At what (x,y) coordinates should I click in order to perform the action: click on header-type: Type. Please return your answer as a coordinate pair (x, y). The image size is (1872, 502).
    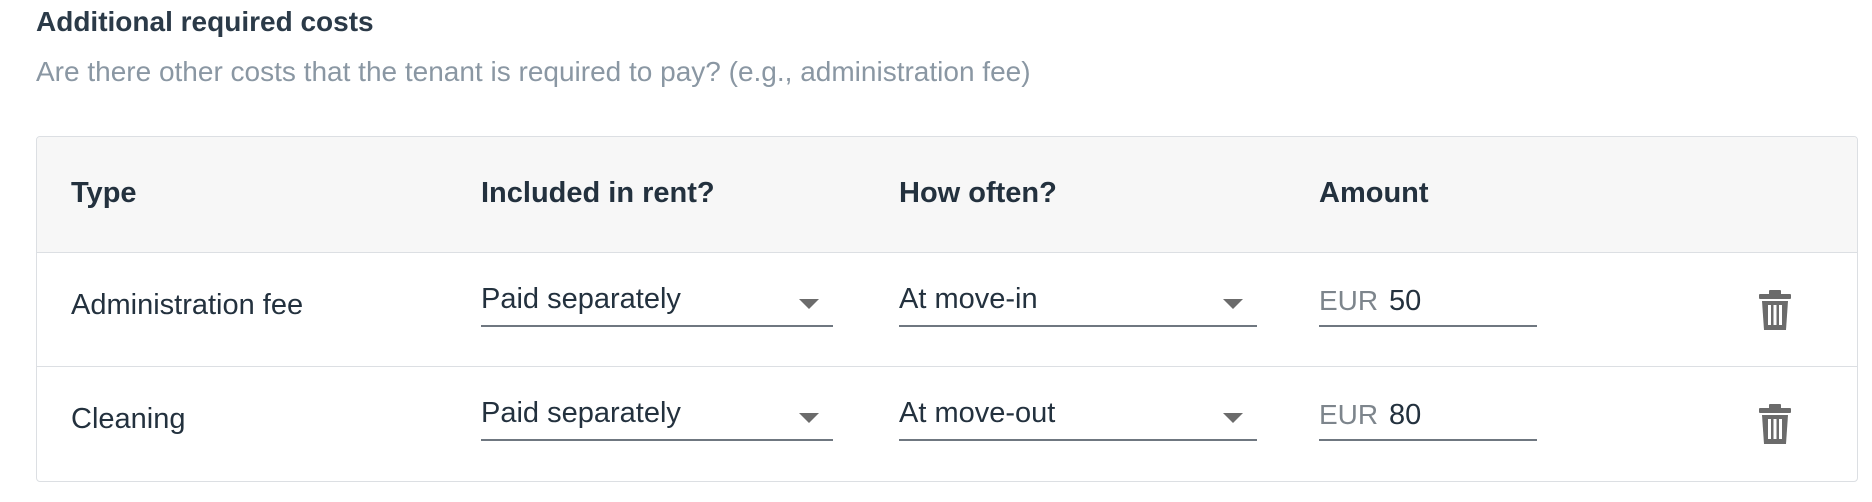
    Looking at the image, I should click on (104, 193).